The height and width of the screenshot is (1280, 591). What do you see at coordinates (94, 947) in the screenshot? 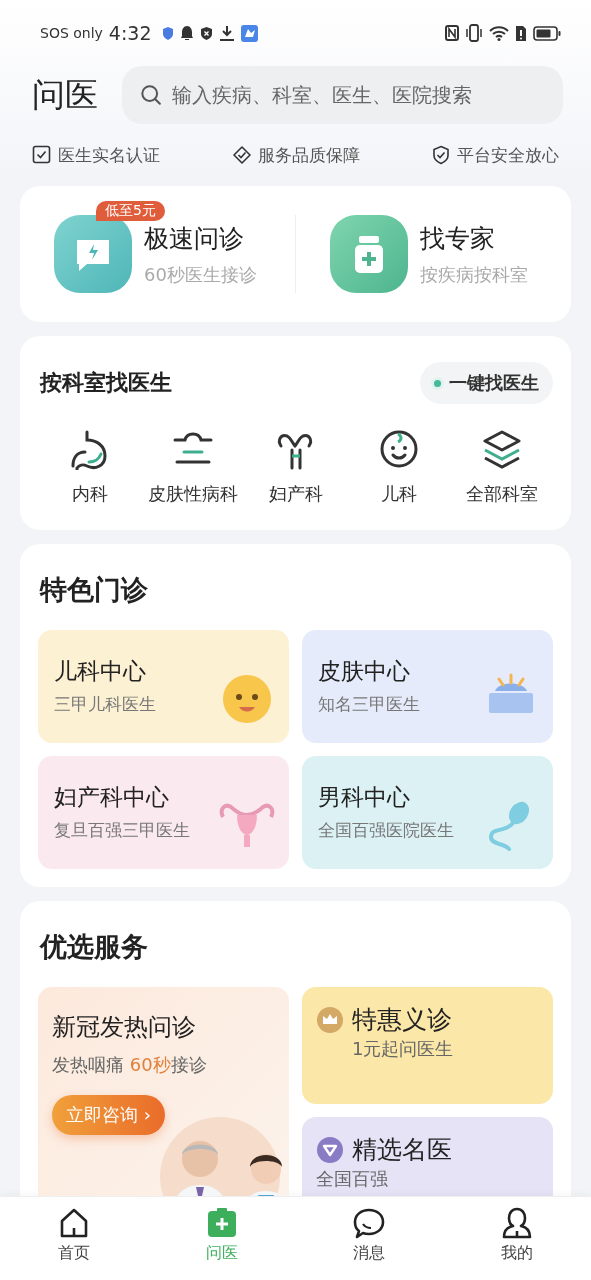
I see `section-title: 优选服务` at bounding box center [94, 947].